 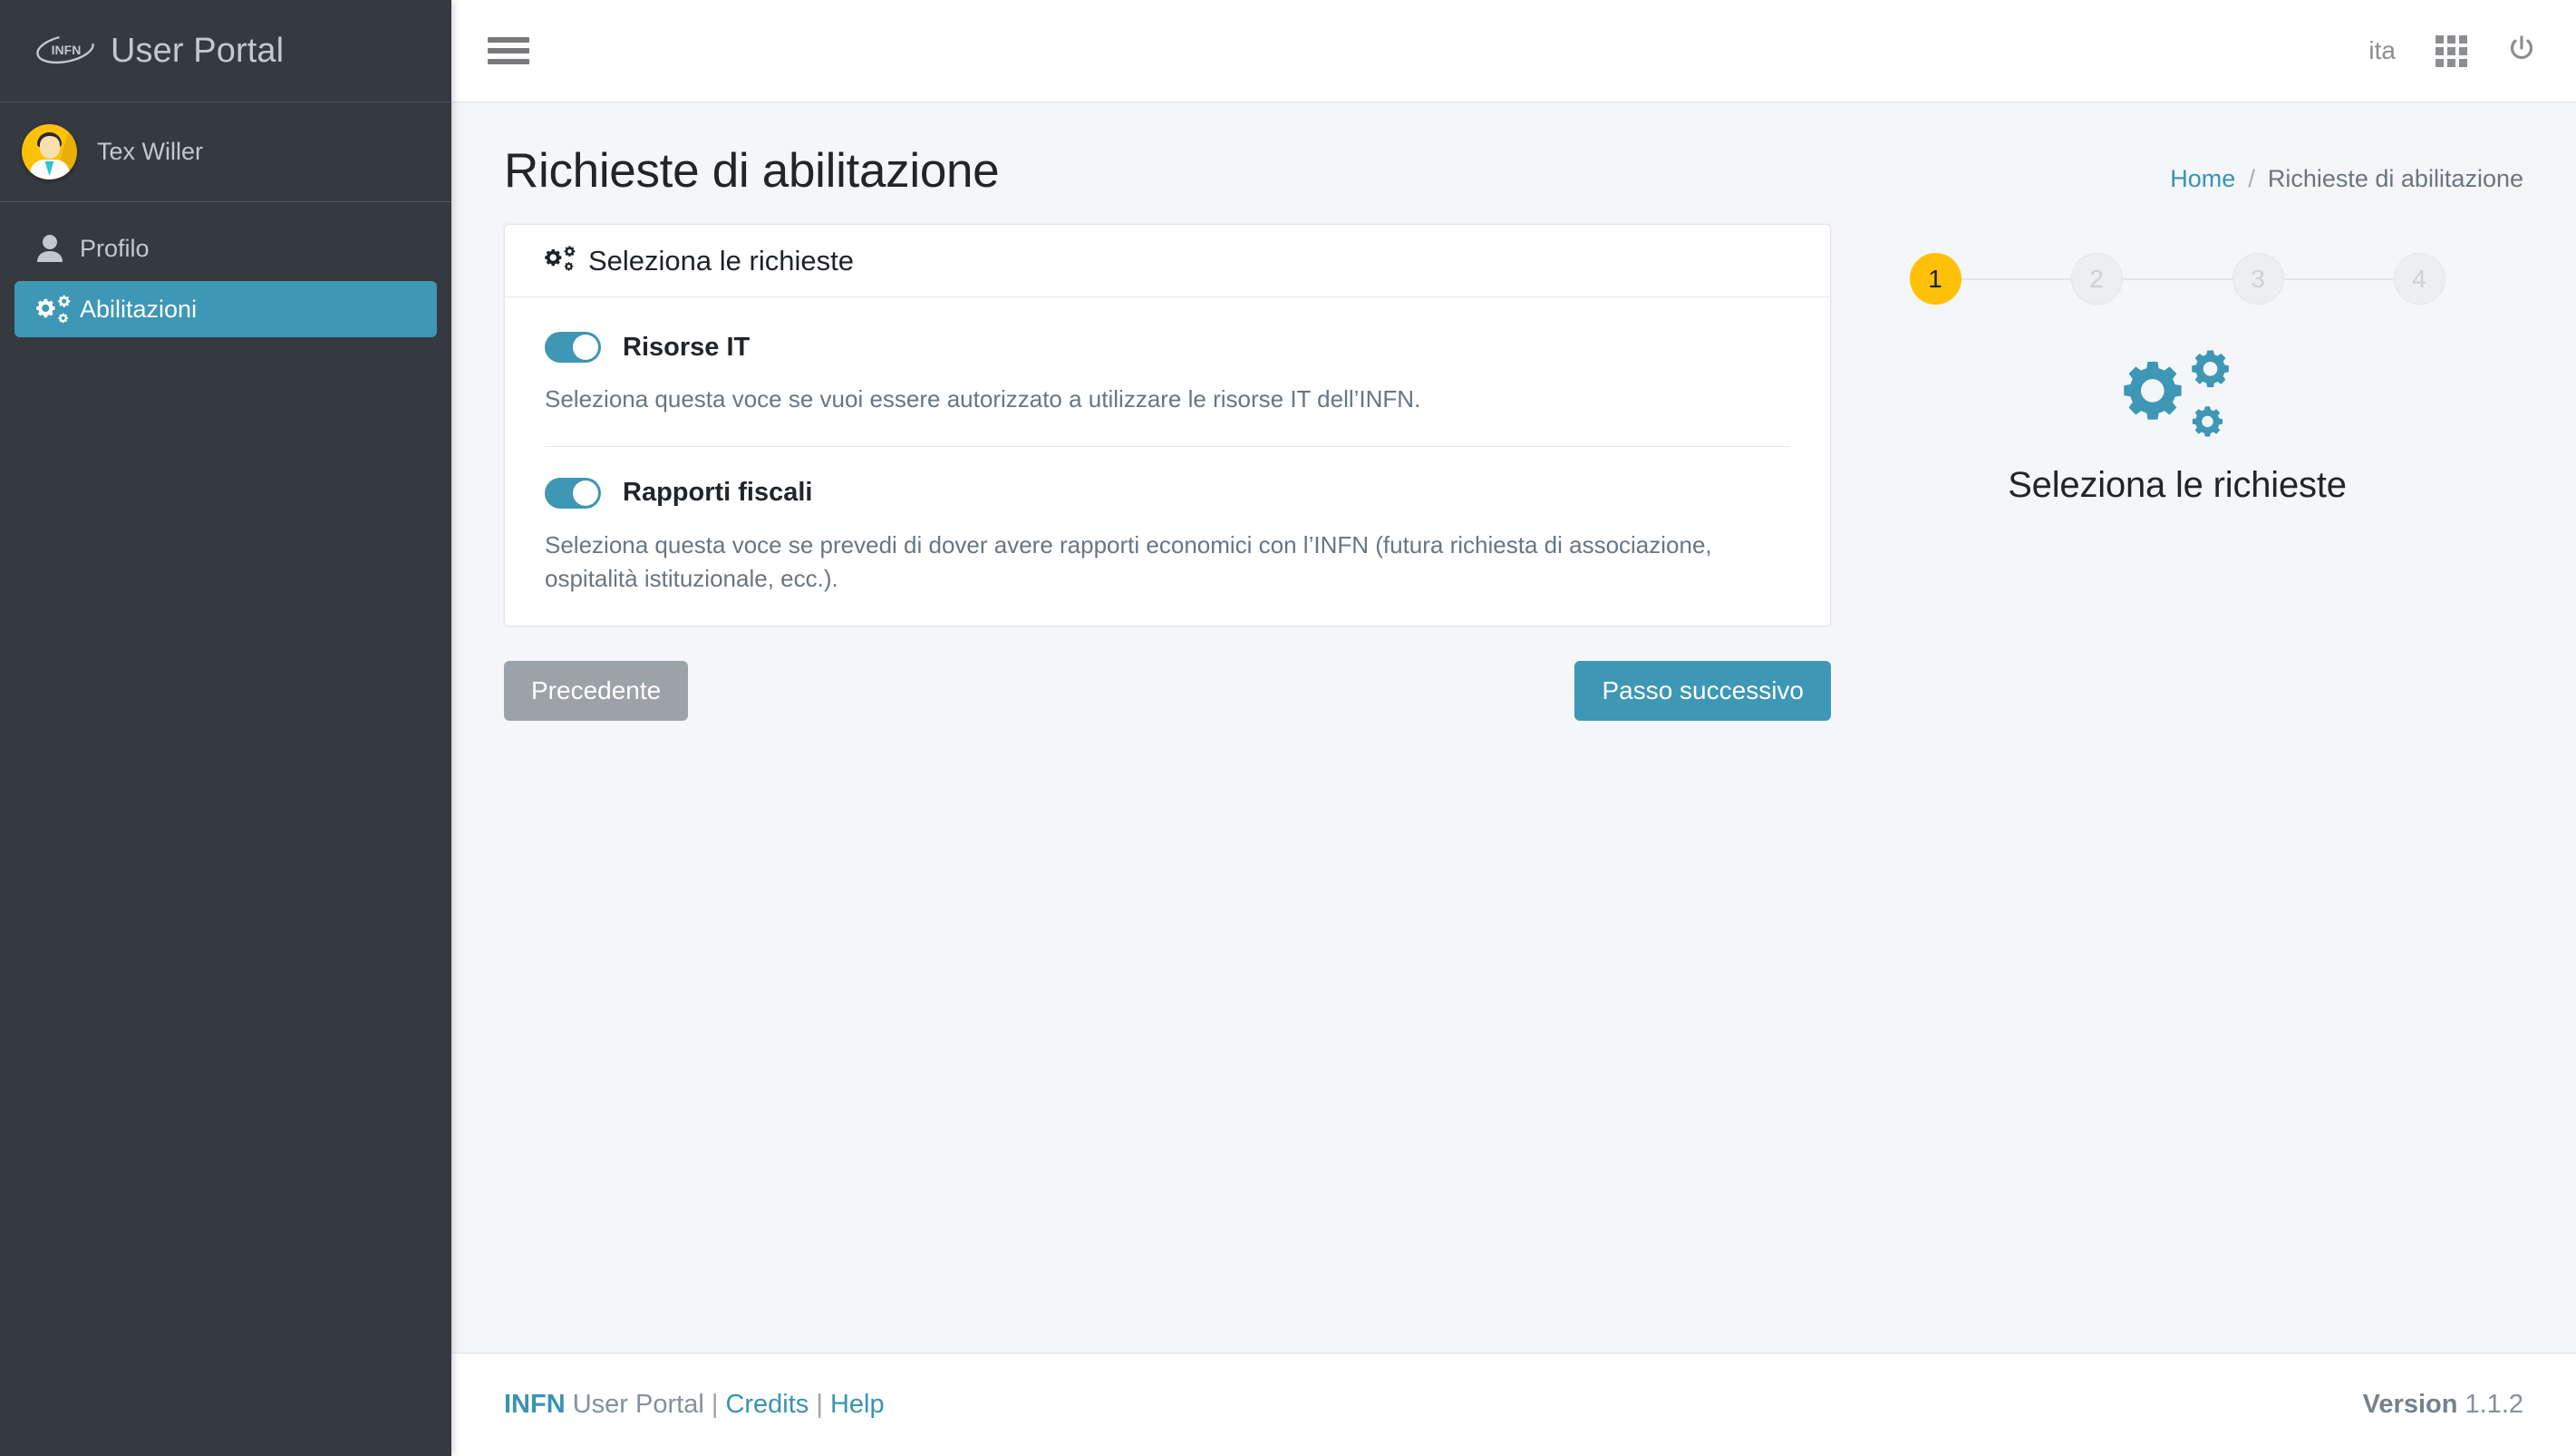 I want to click on option-row: Rapporti fiscali, so click(x=1167, y=493).